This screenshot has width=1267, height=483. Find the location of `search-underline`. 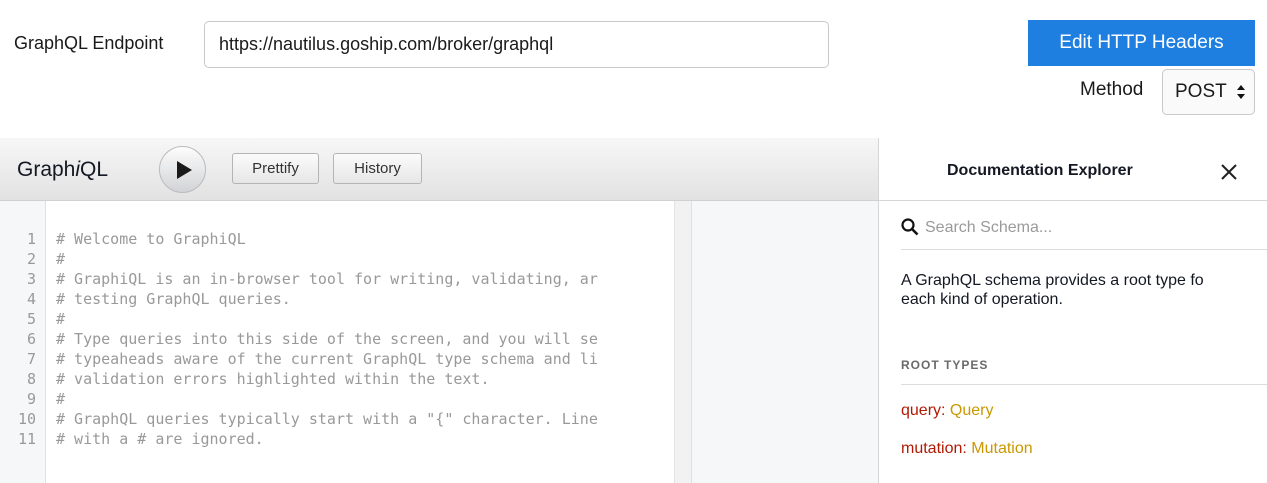

search-underline is located at coordinates (1084, 249).